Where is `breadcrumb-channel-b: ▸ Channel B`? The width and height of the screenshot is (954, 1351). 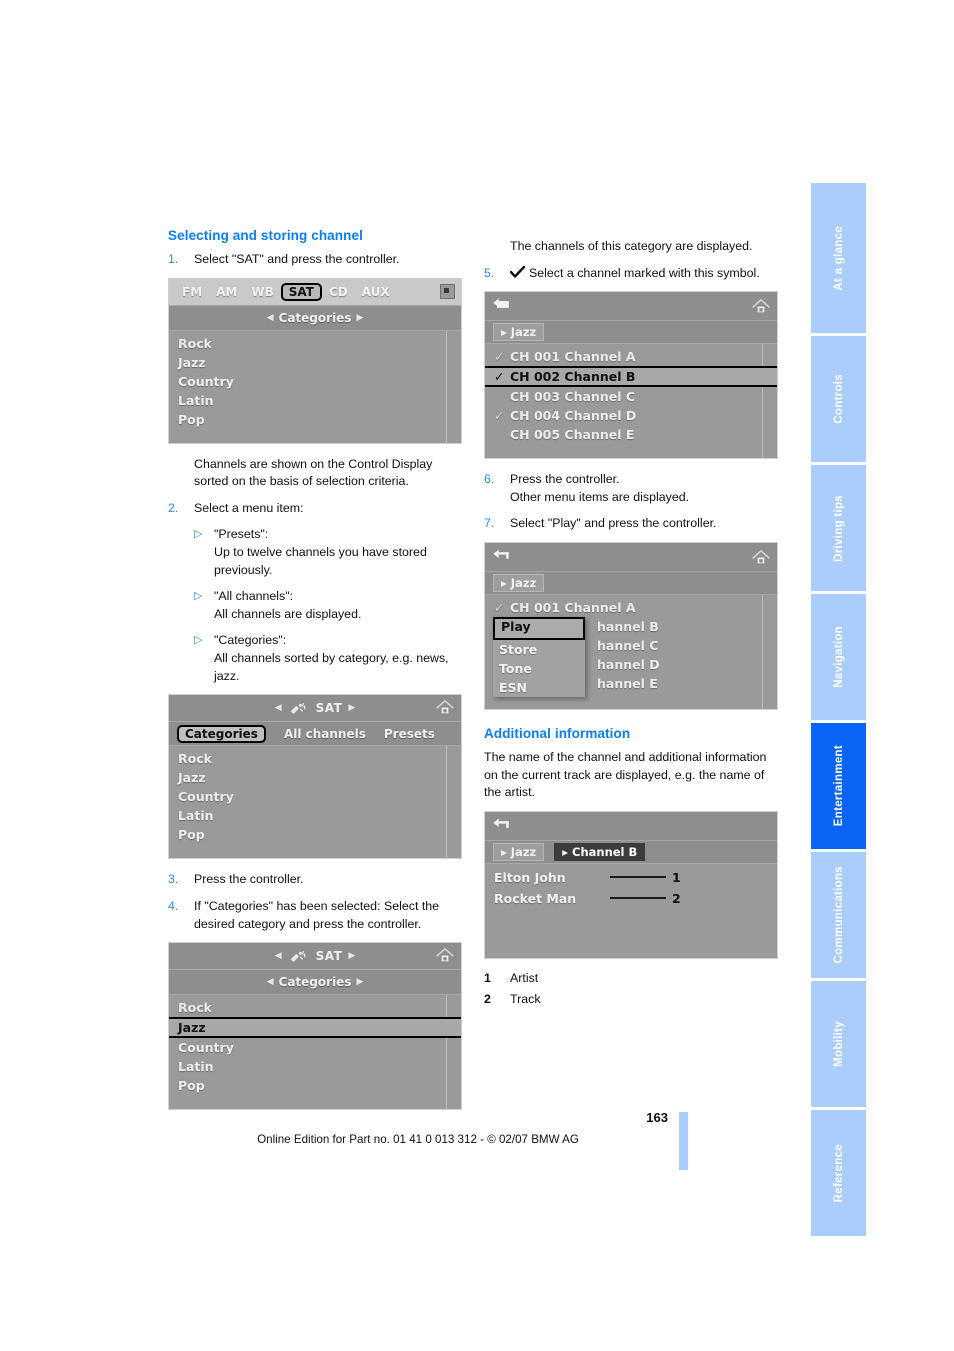
breadcrumb-channel-b: ▸ Channel B is located at coordinates (600, 851).